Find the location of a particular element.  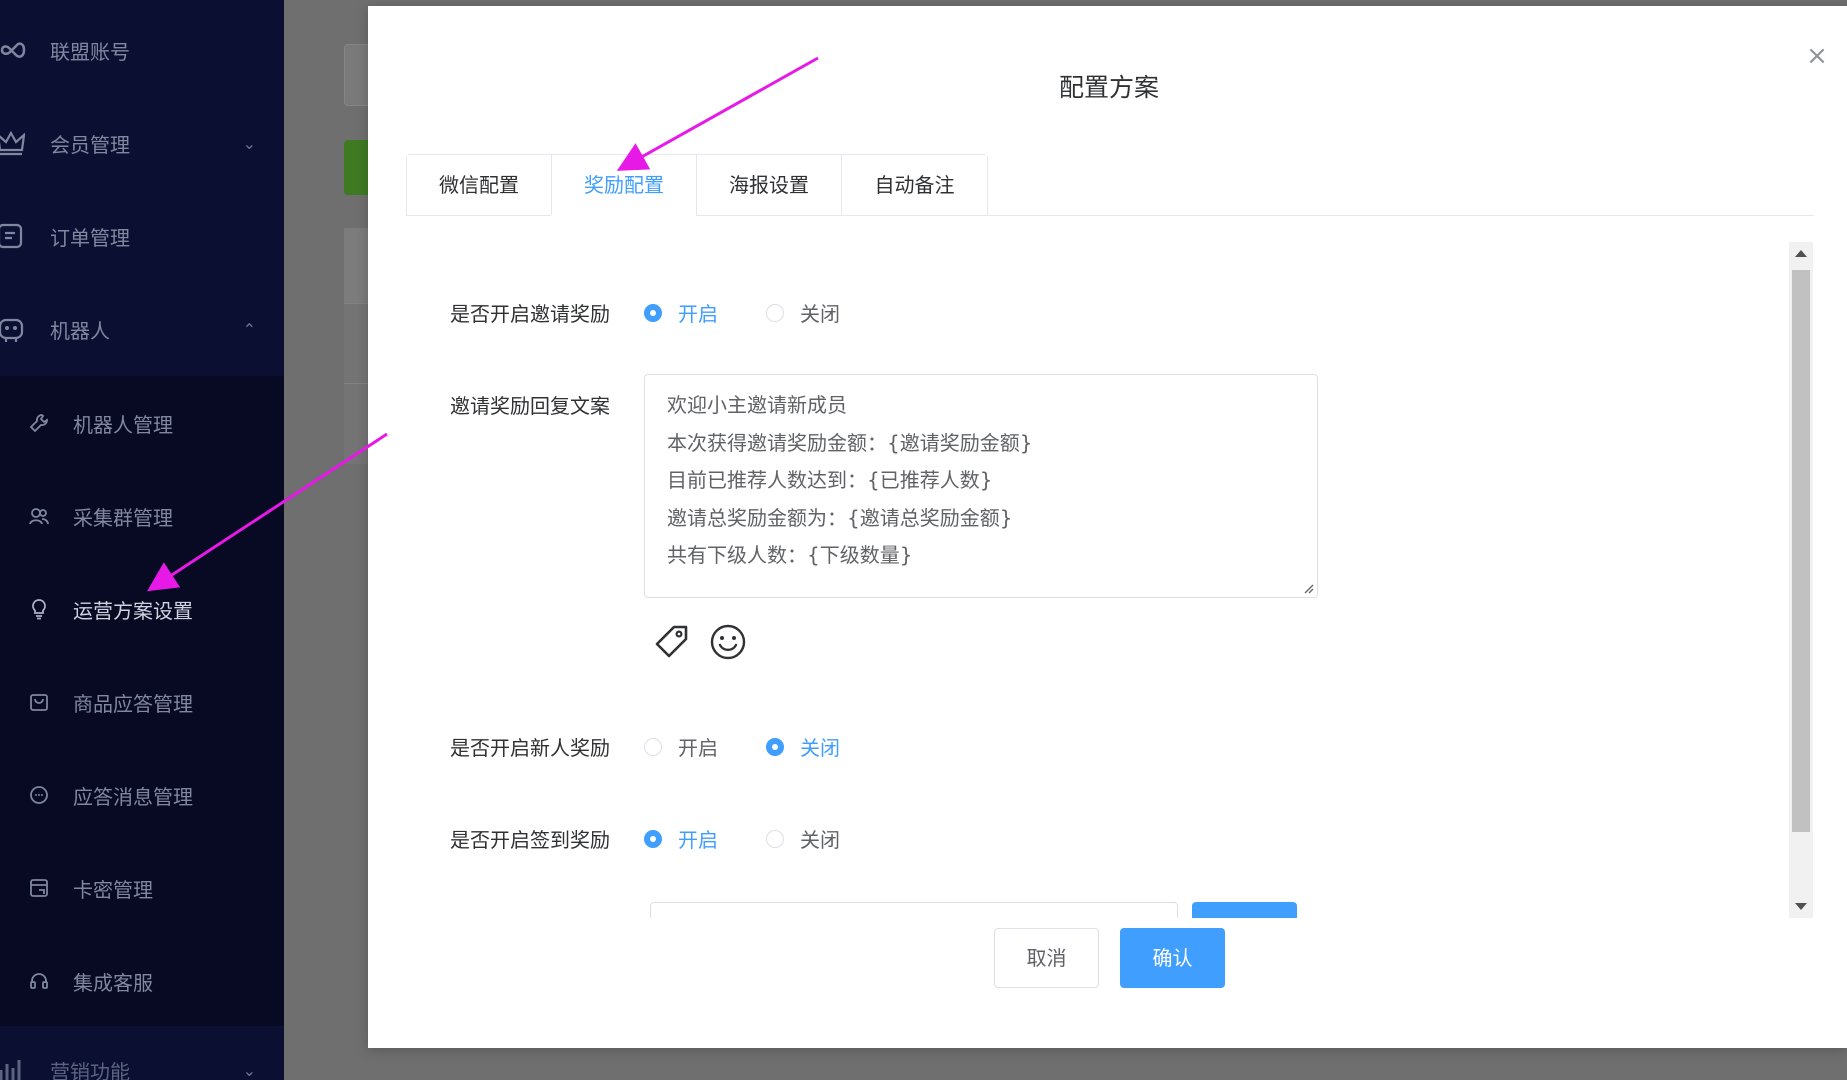

content-scrollbar is located at coordinates (1801, 580).